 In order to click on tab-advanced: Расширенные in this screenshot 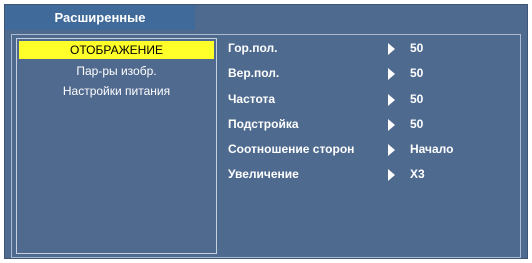, I will do `click(100, 17)`.